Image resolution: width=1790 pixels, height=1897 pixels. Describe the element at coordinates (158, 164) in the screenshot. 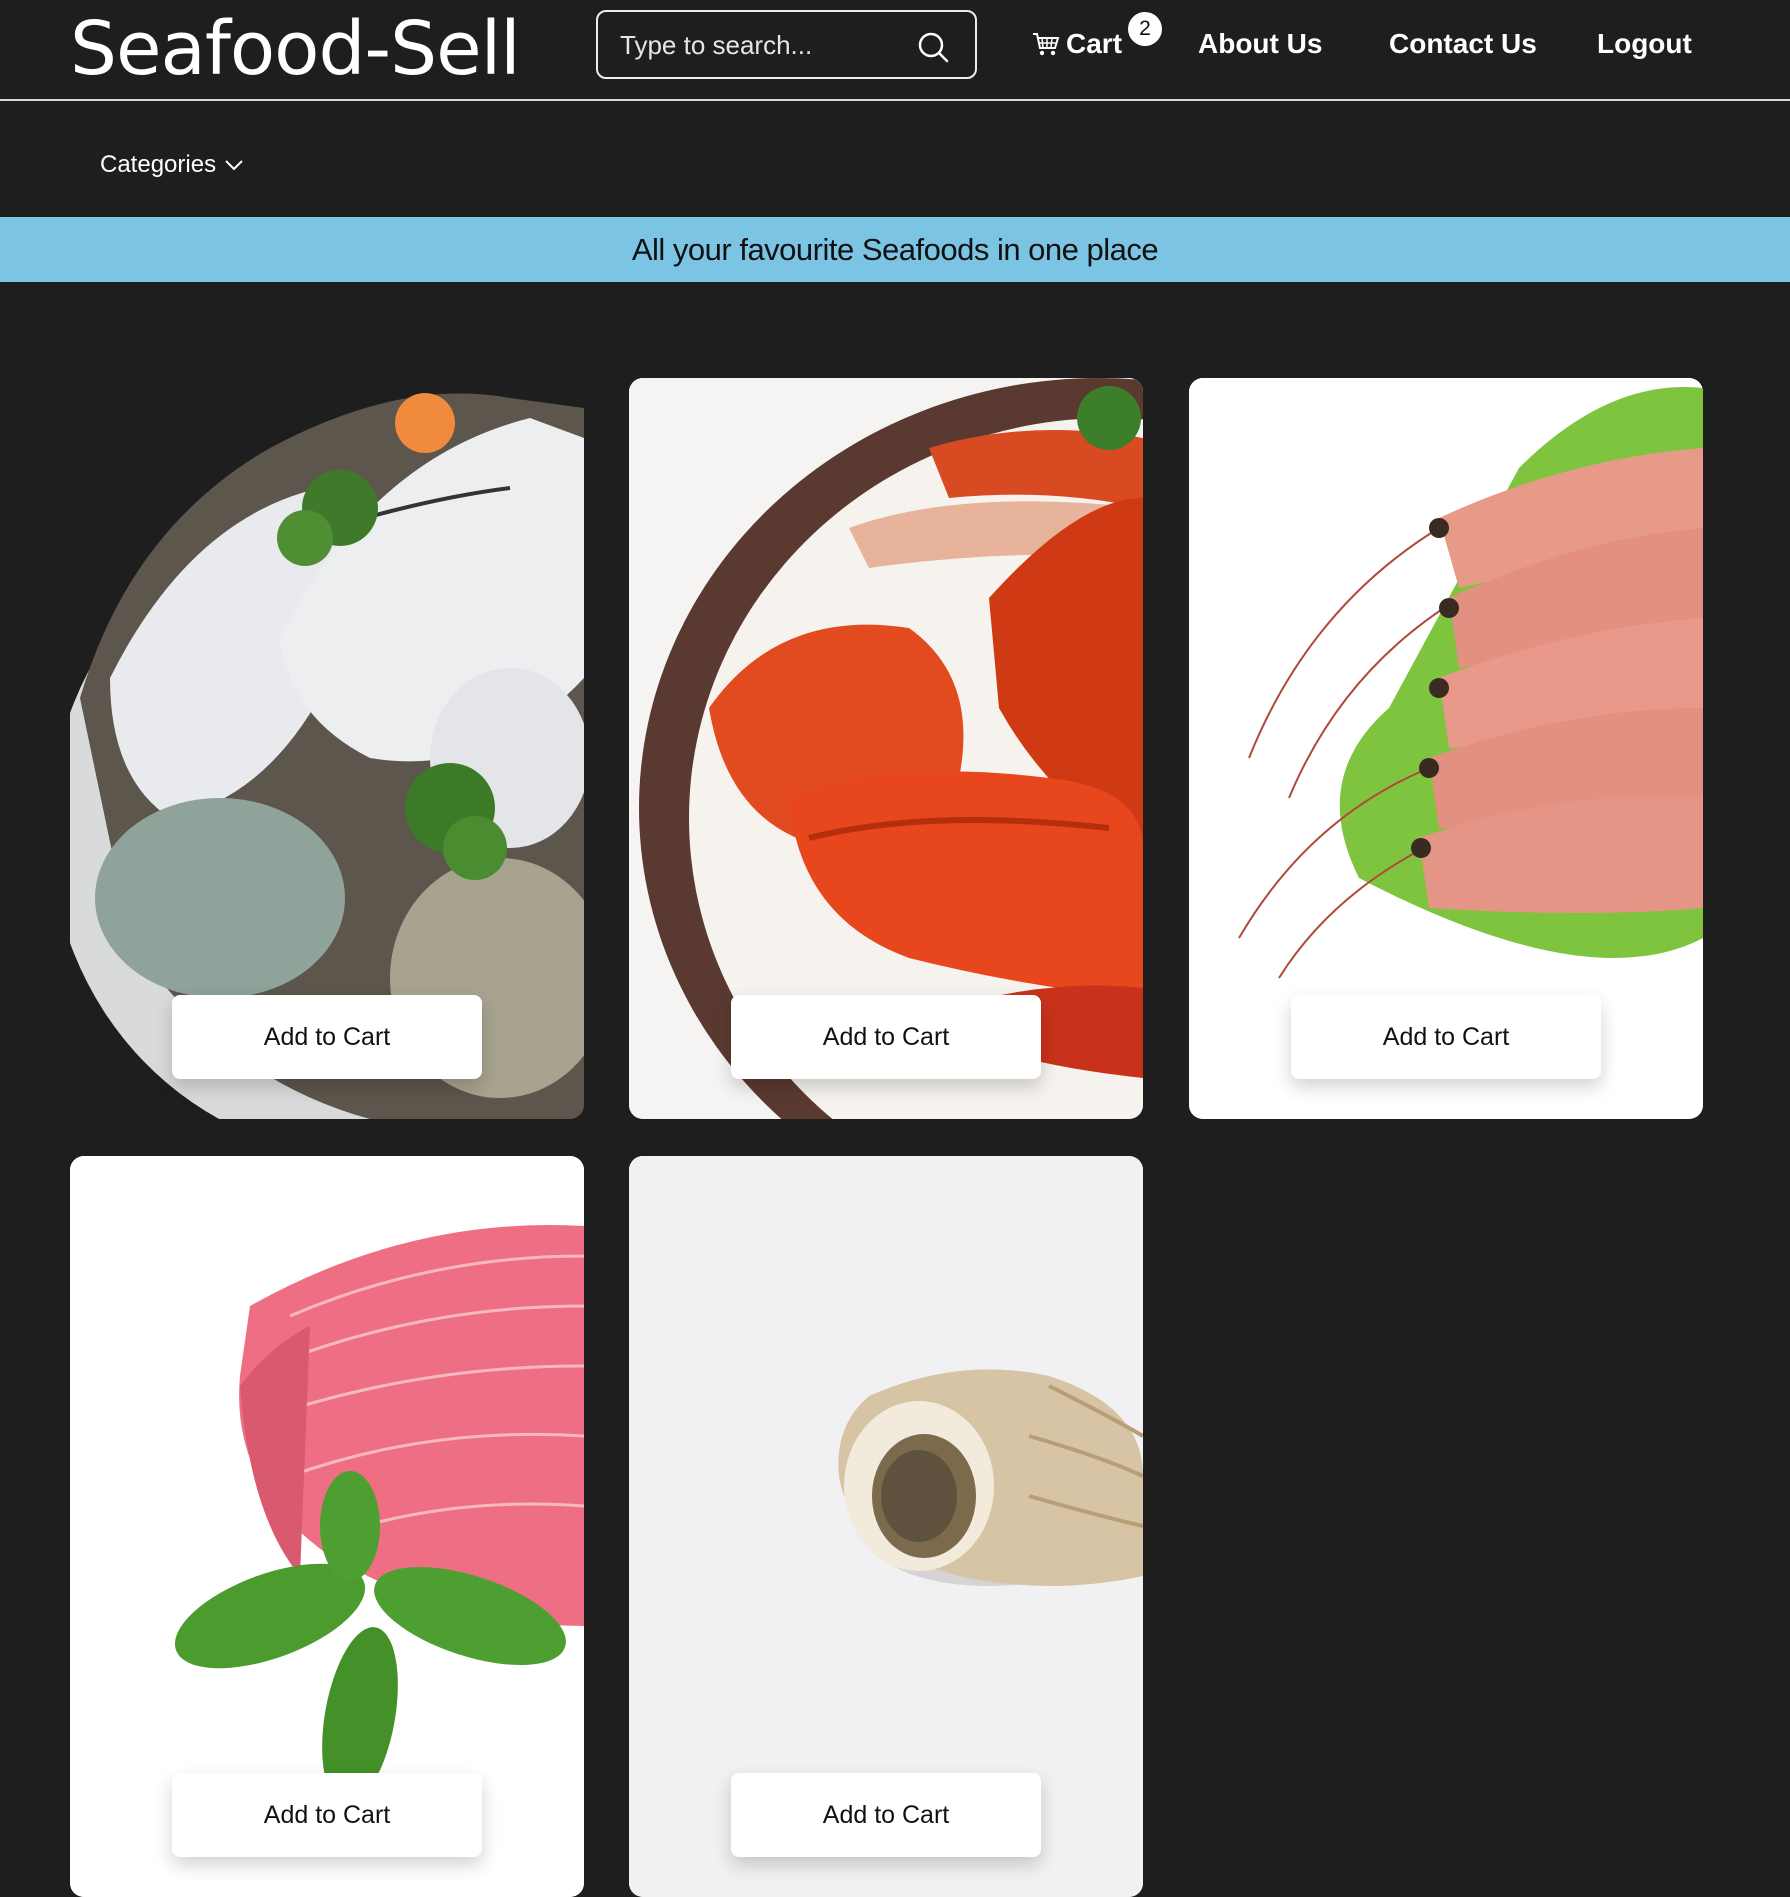

I see `categories-label: Categories` at that location.